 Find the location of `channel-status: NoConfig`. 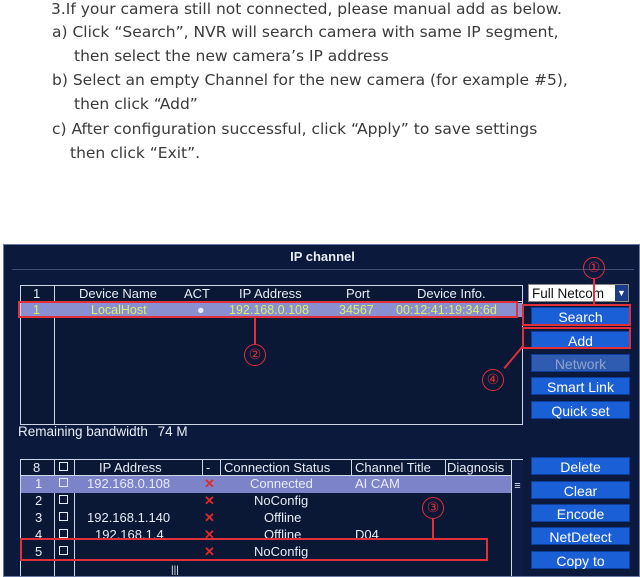

channel-status: NoConfig is located at coordinates (281, 500).